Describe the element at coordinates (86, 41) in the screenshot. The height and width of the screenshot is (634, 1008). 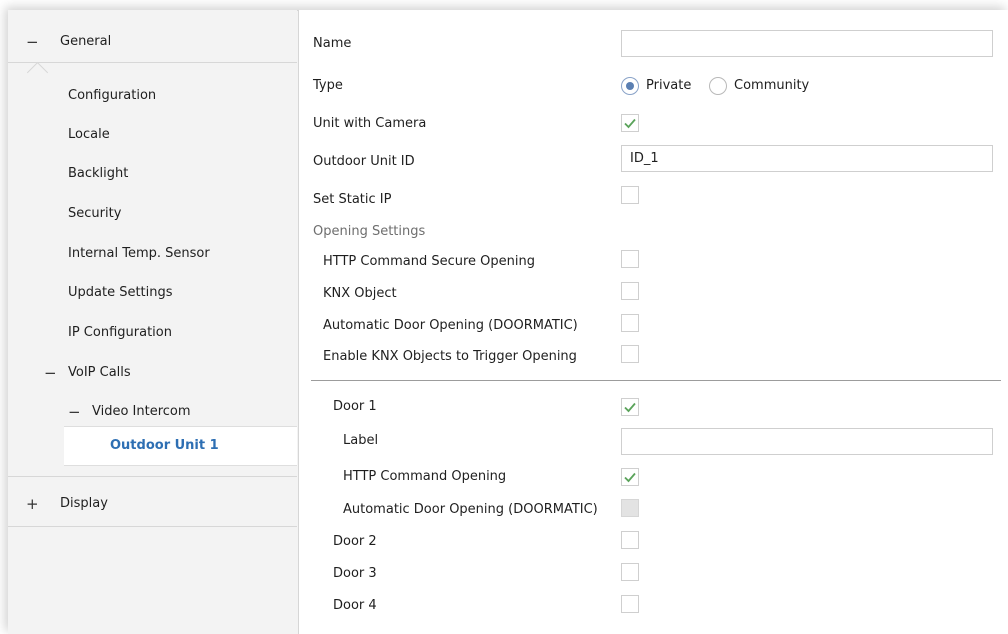
I see `tree-item-label: General` at that location.